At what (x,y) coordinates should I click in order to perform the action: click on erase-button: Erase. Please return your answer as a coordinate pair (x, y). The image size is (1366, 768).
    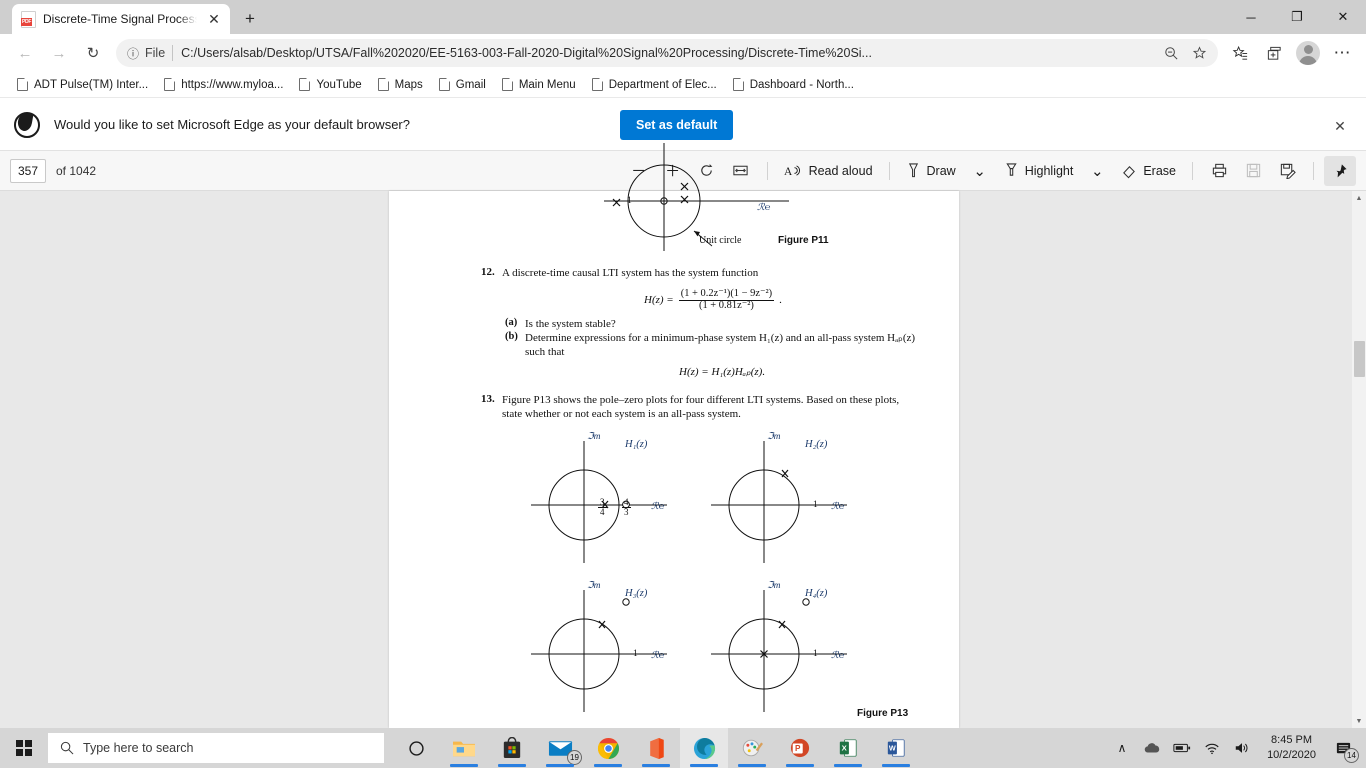
    Looking at the image, I should click on (1148, 171).